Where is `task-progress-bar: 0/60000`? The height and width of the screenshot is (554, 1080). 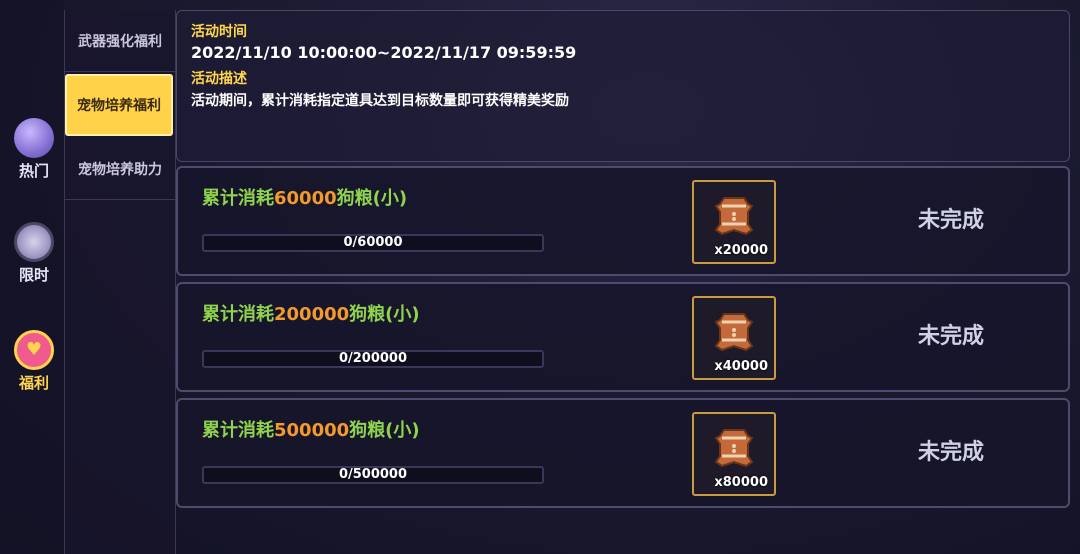
task-progress-bar: 0/60000 is located at coordinates (373, 243).